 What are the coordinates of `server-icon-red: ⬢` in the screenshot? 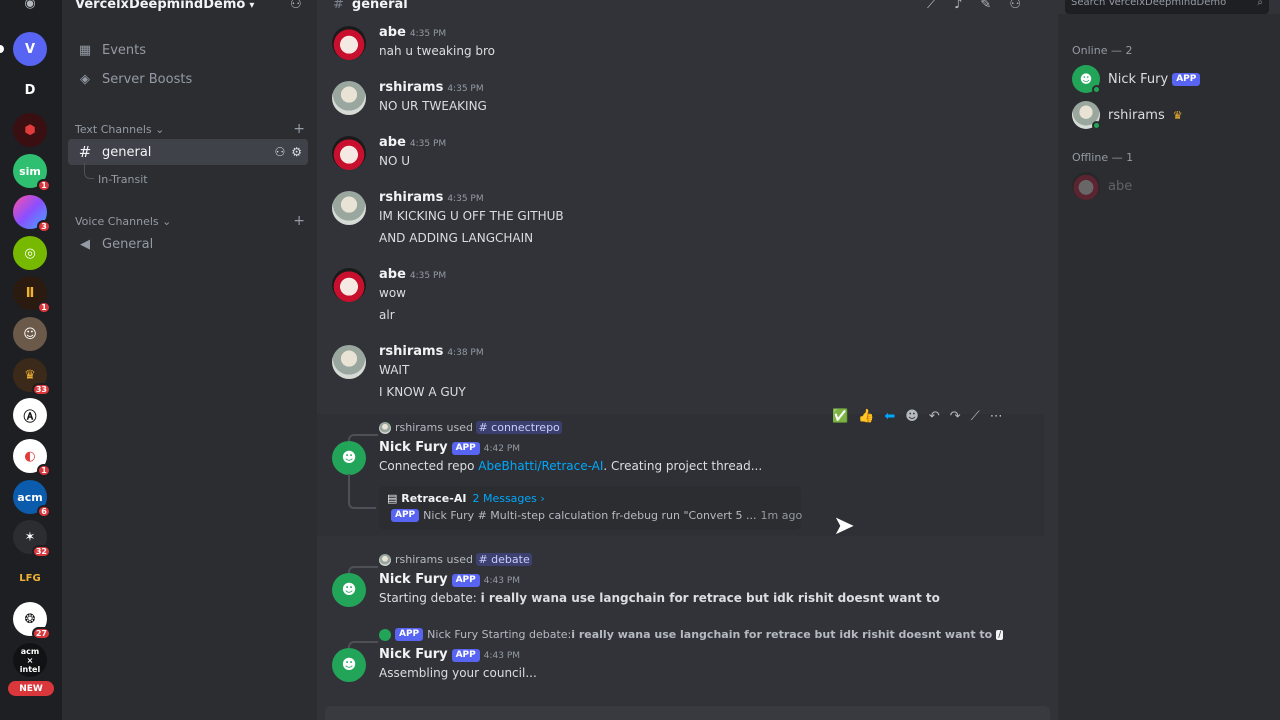 It's located at (30, 130).